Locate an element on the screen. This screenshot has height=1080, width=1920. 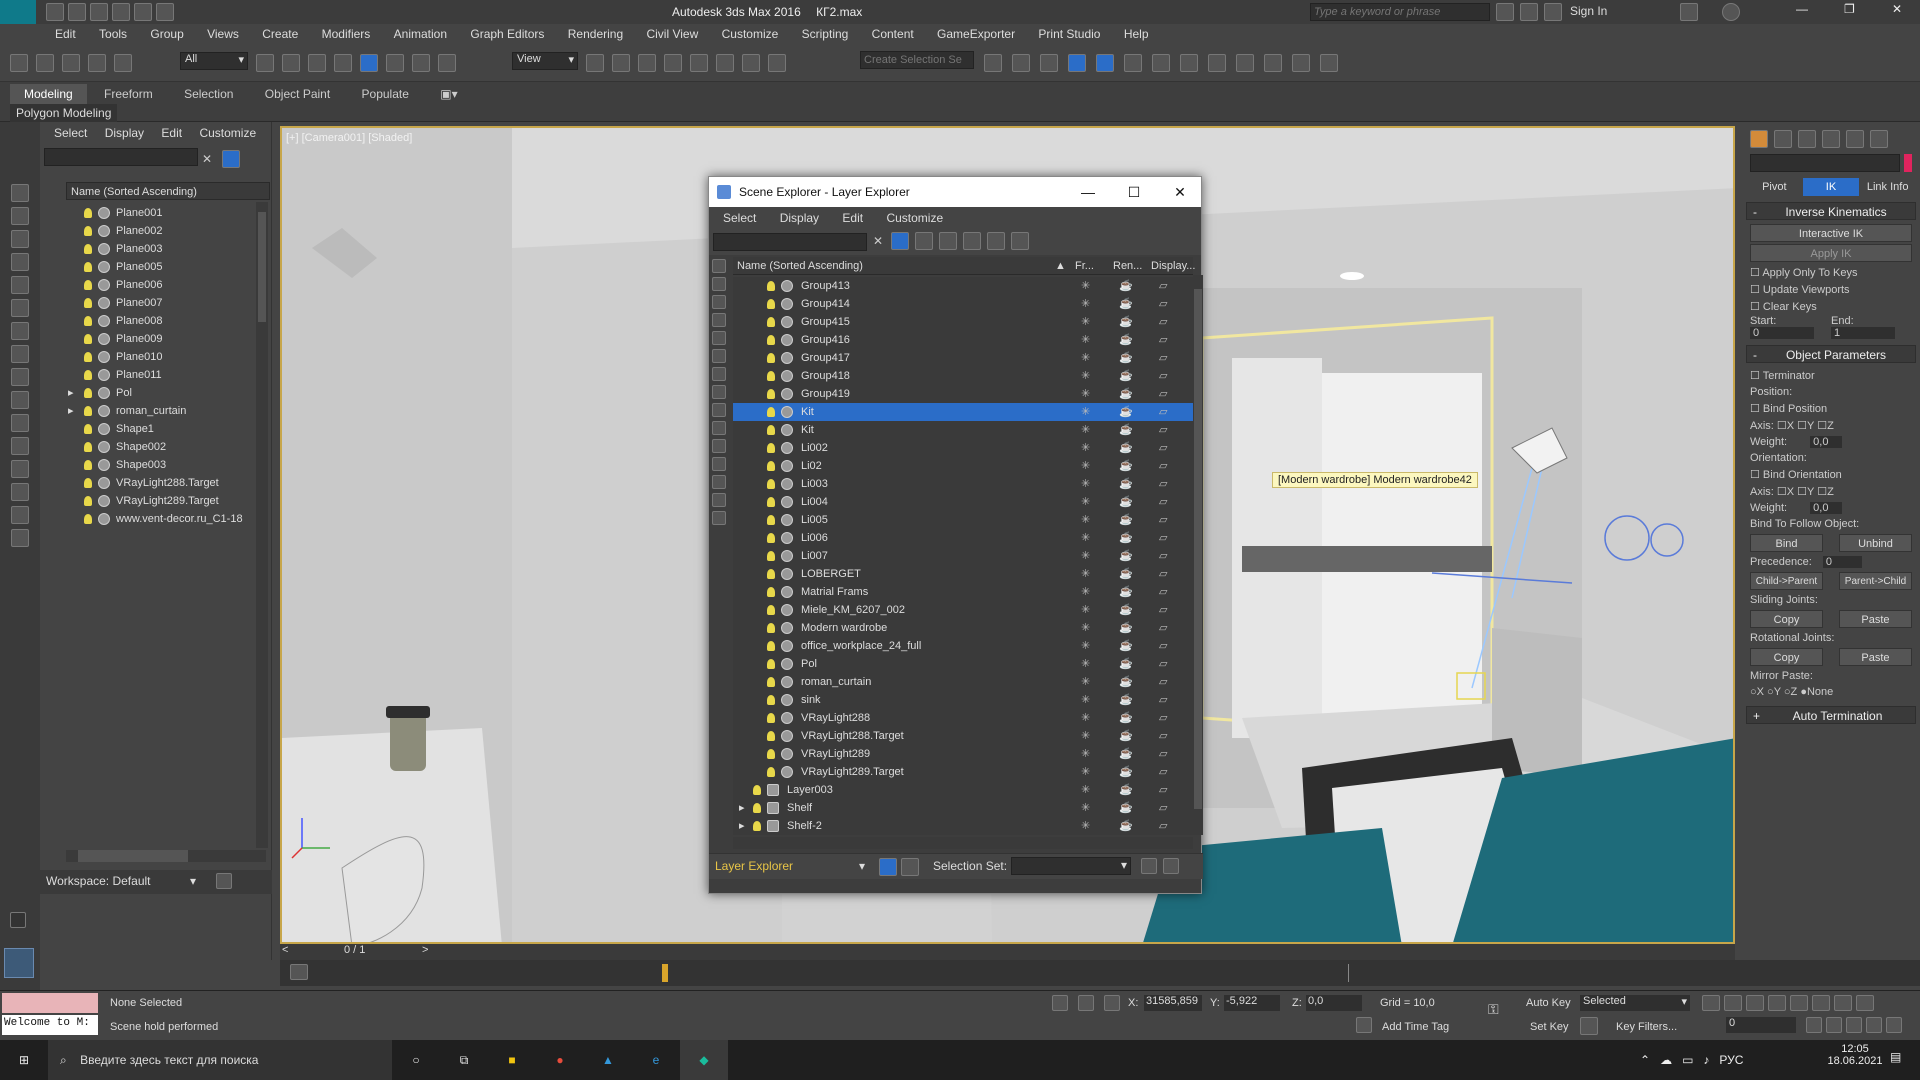
filter-icon is located at coordinates (20, 492).